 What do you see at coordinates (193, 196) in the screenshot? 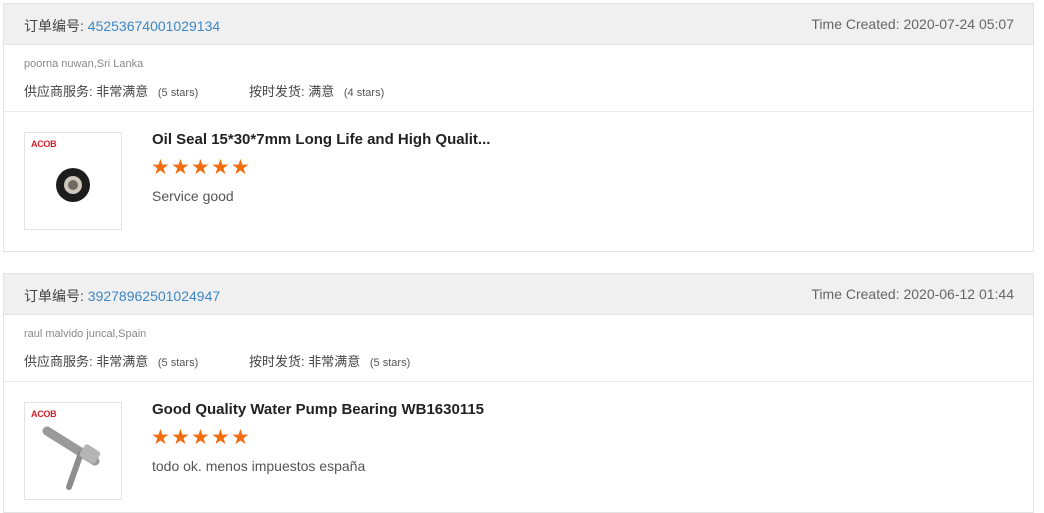
I see `review-comment: Service good` at bounding box center [193, 196].